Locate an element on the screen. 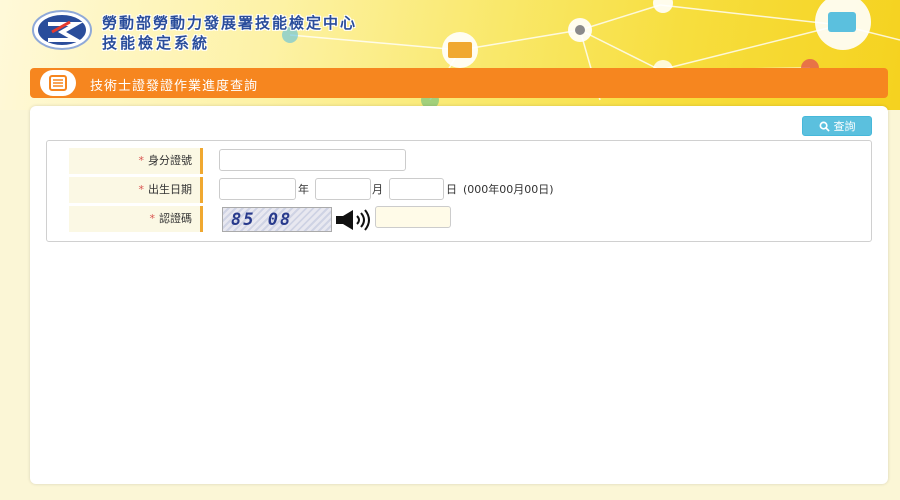 Image resolution: width=900 pixels, height=500 pixels. birth-date-label-cell: * 出生日期 is located at coordinates (136, 190).